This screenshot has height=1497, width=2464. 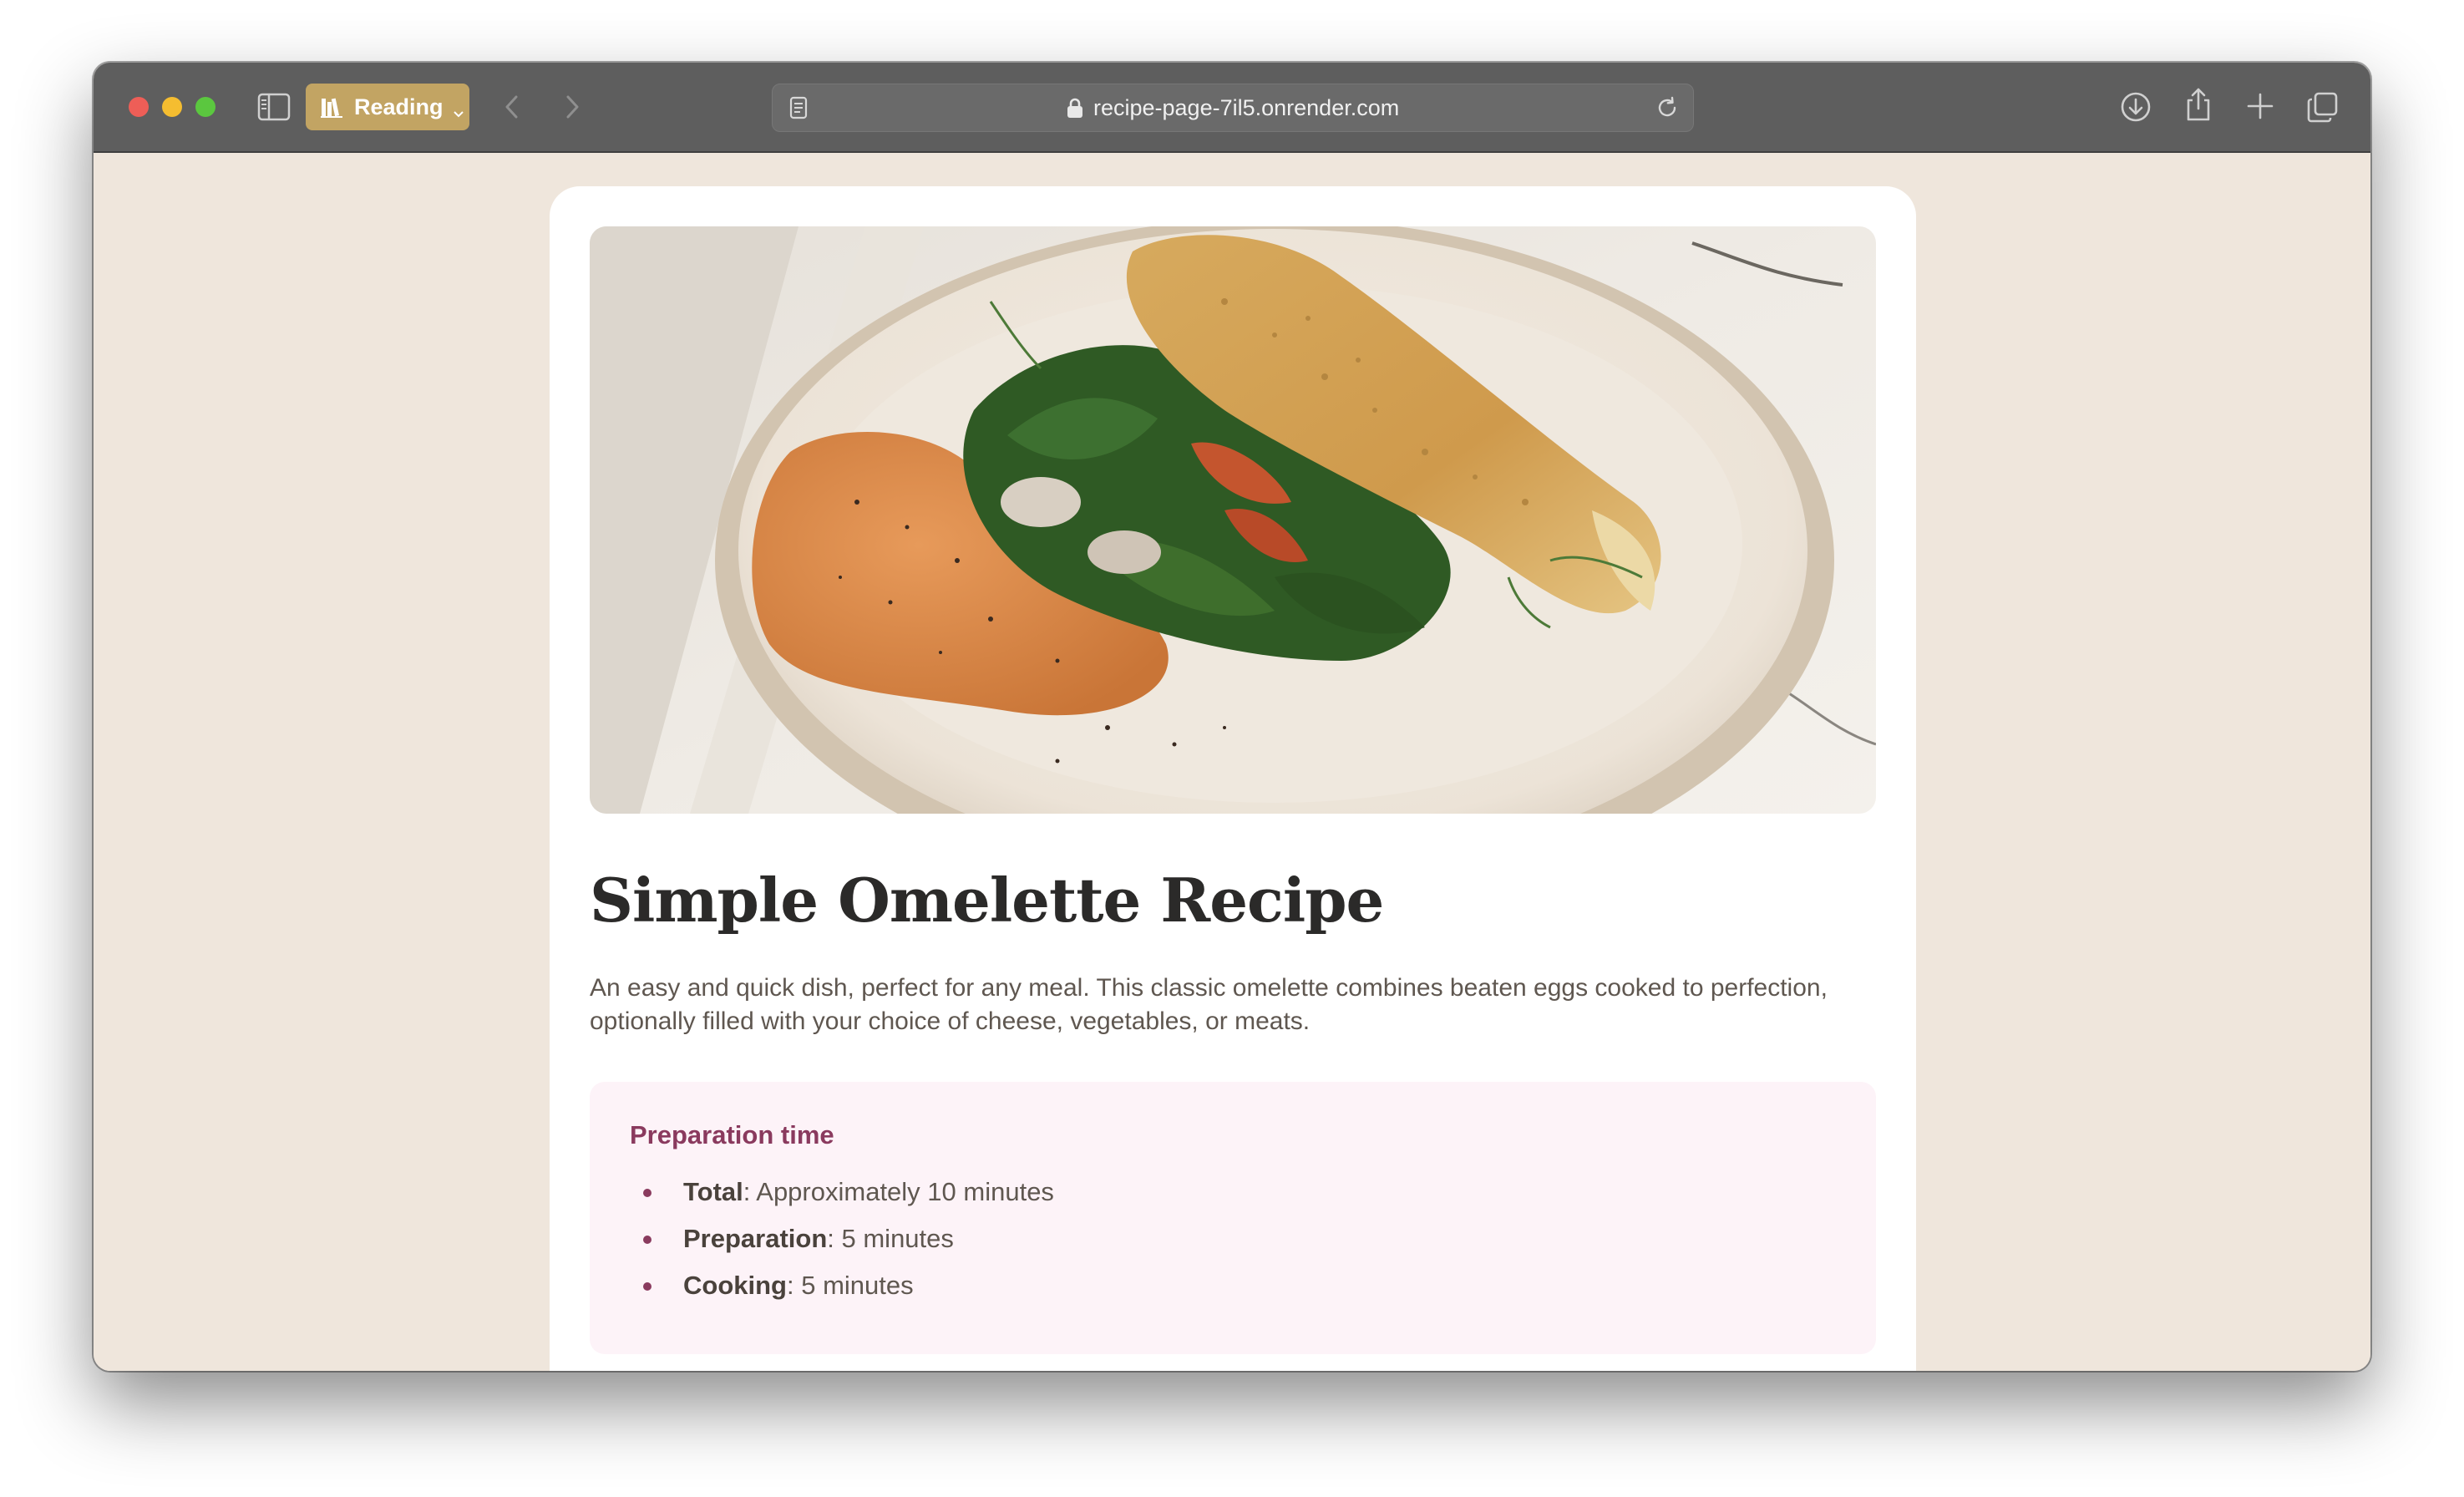 I want to click on download-icon, so click(x=2135, y=106).